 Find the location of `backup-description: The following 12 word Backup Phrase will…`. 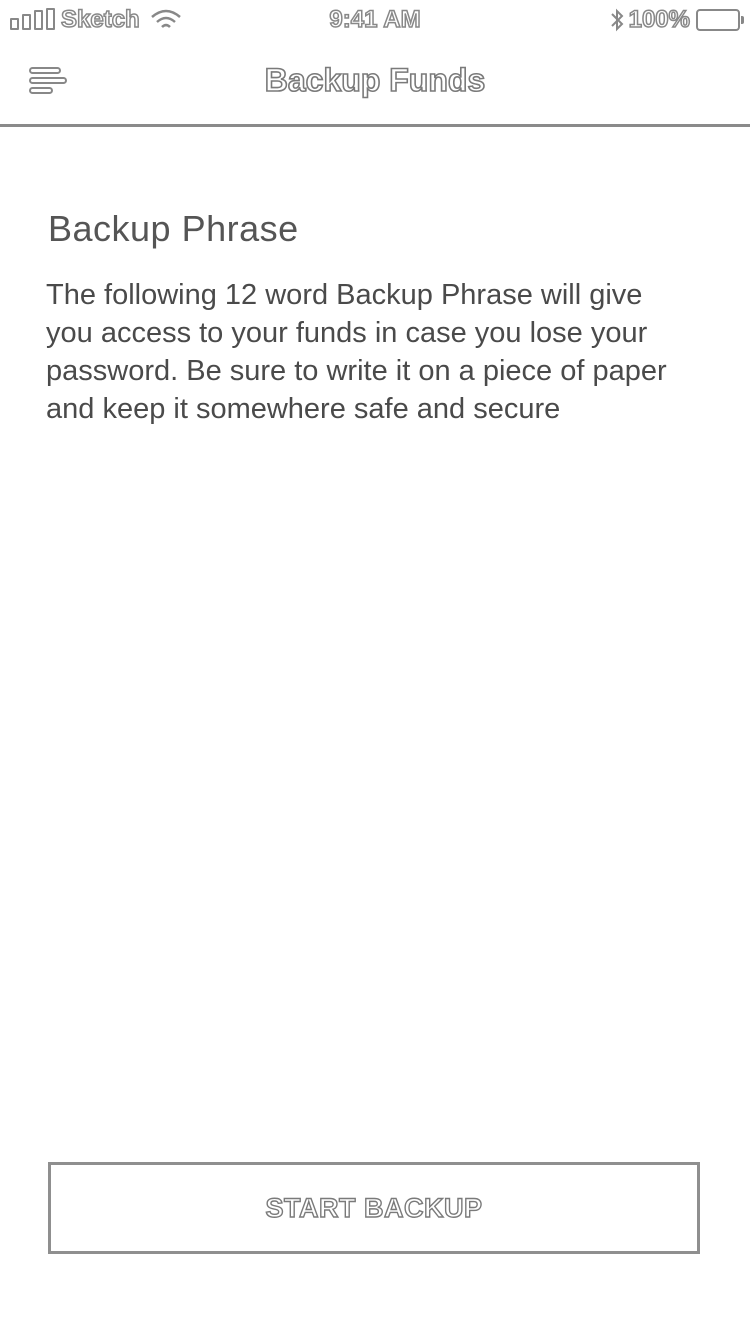

backup-description: The following 12 word Backup Phrase will… is located at coordinates (356, 352).